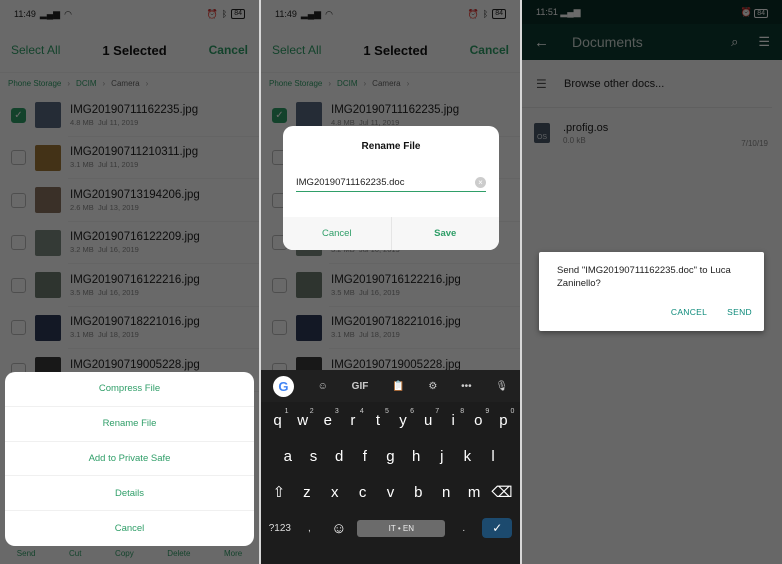  I want to click on period-key: ., so click(464, 528).